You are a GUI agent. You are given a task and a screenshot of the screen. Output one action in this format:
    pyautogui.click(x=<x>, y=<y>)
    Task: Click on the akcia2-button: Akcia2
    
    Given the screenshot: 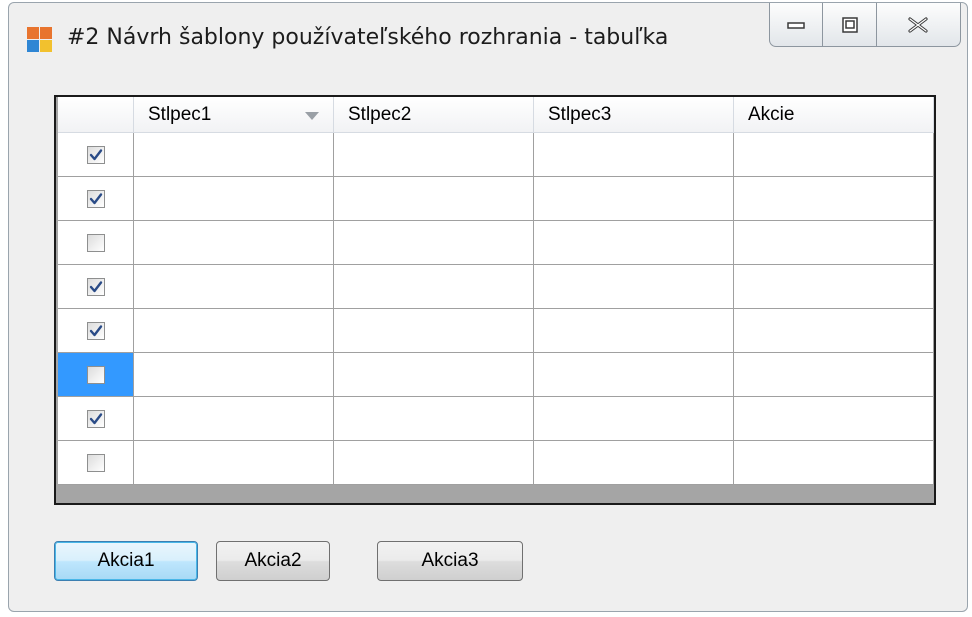 What is the action you would take?
    pyautogui.click(x=273, y=561)
    